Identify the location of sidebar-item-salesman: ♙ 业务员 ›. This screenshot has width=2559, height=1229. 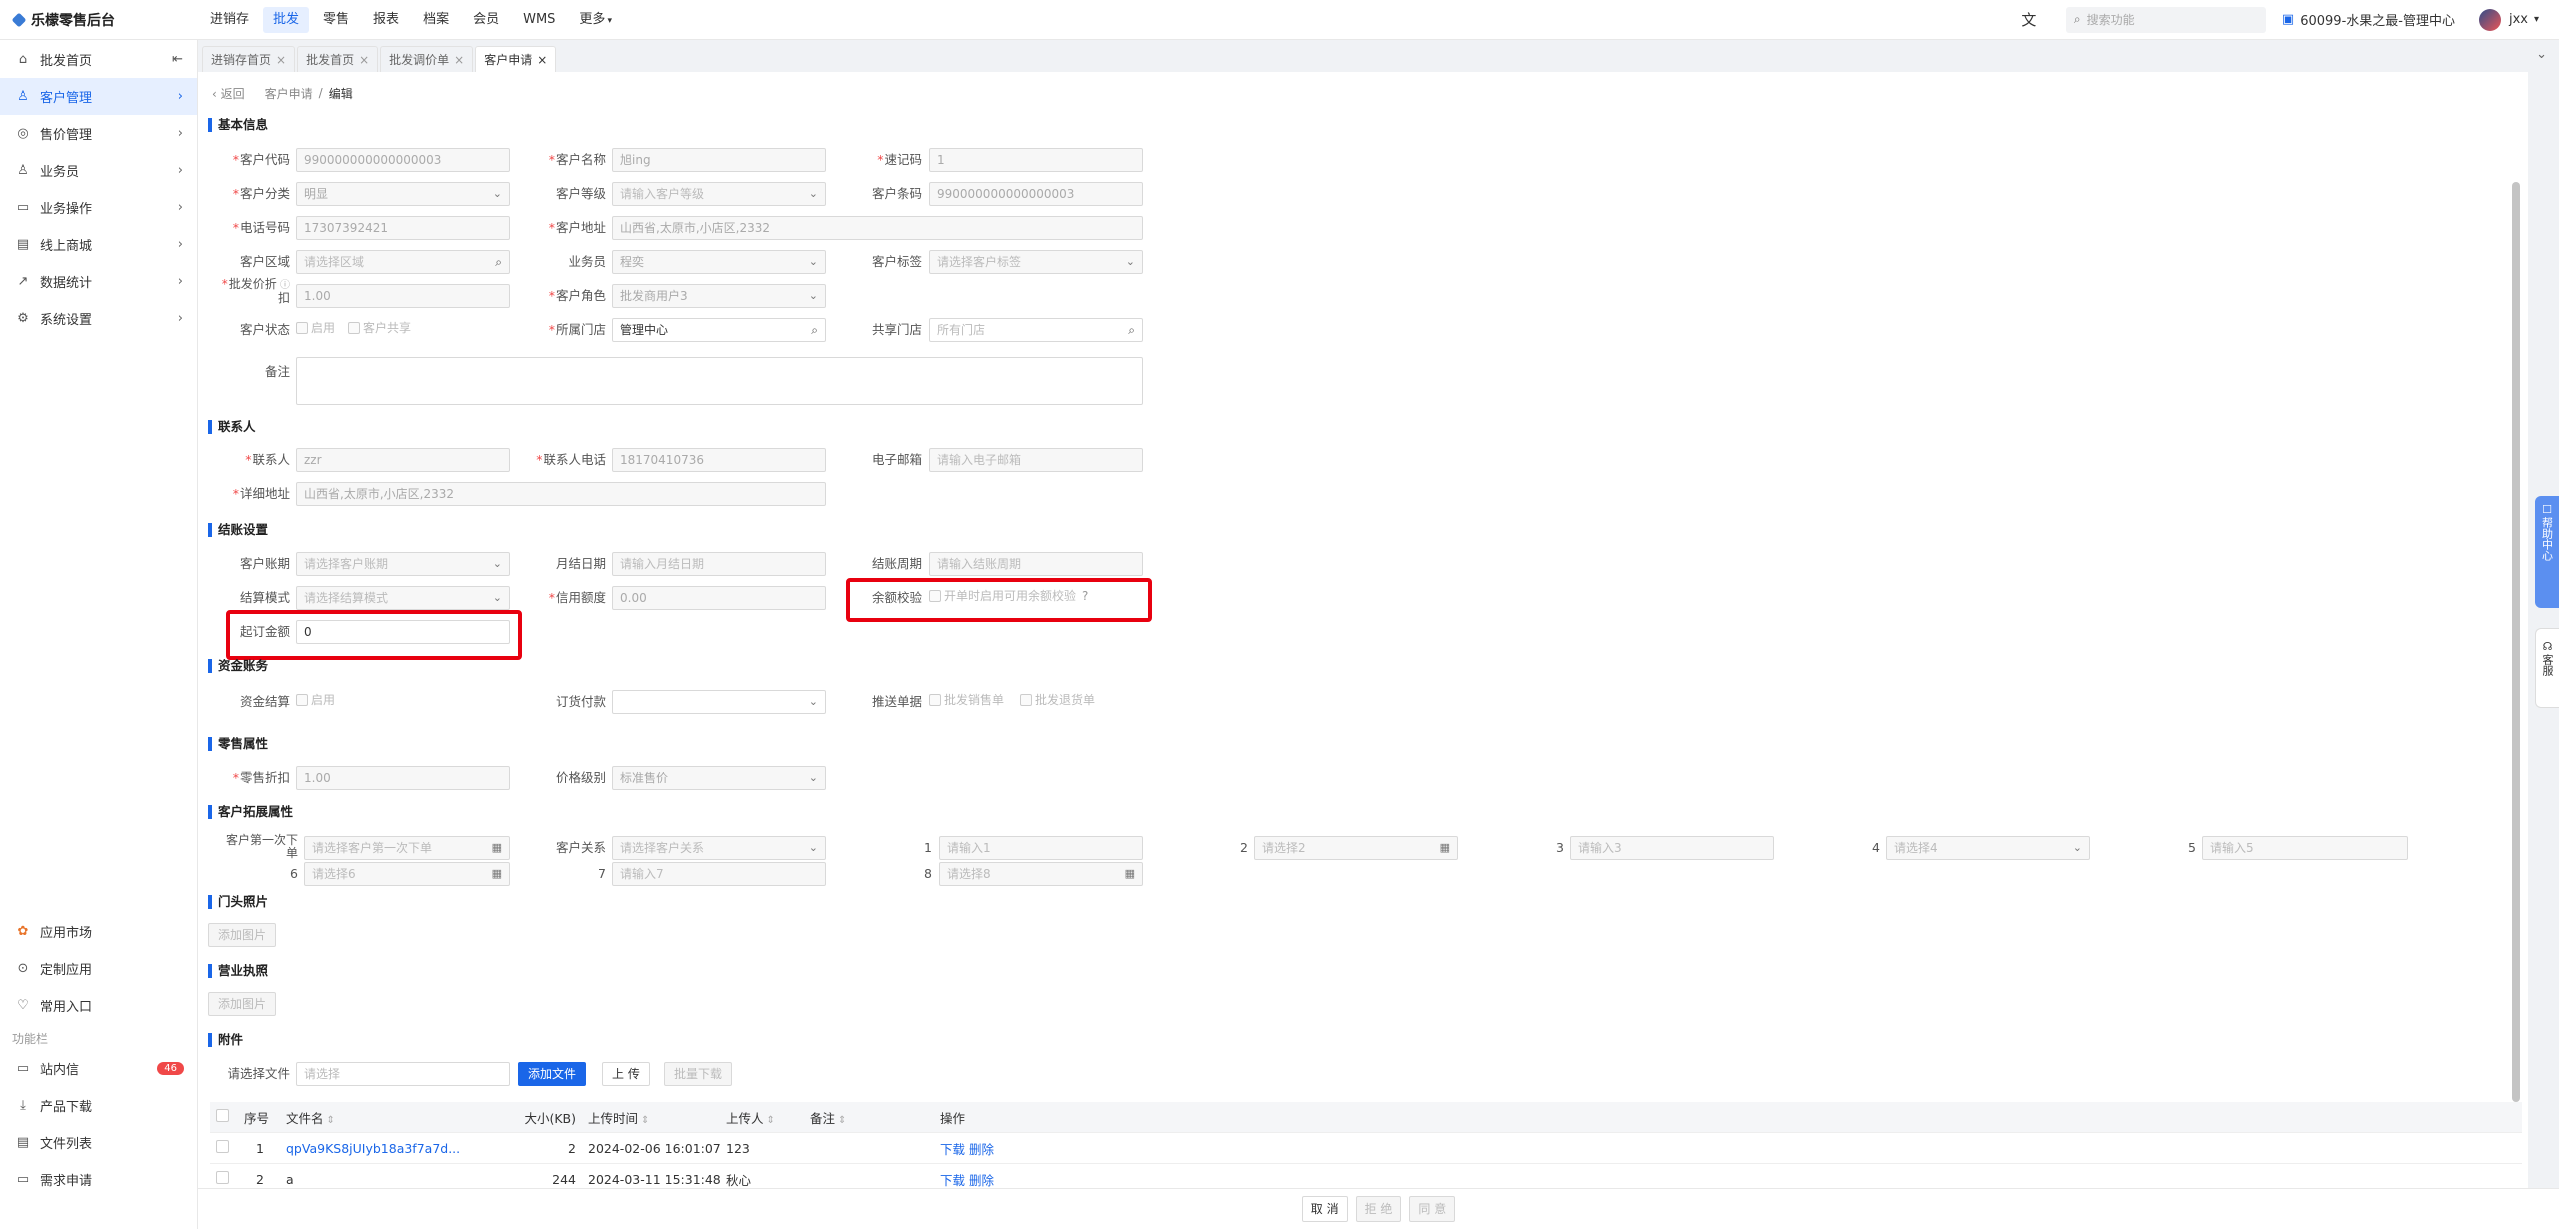
(98, 170).